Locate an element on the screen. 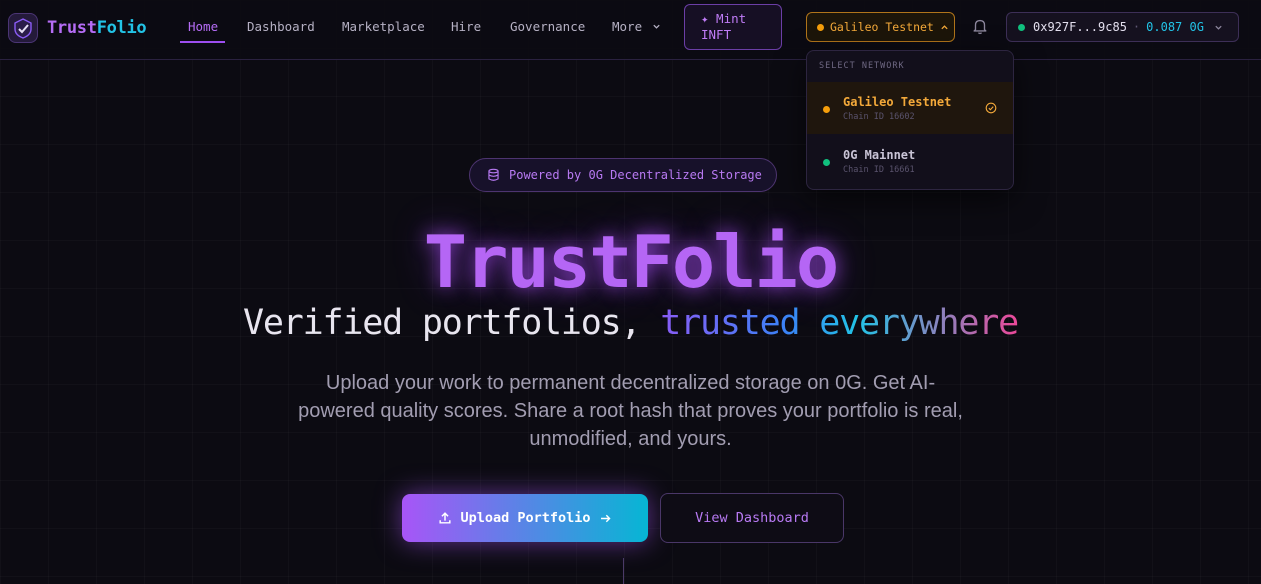 This screenshot has height=584, width=1261. nav-link-marketplace: Marketplace is located at coordinates (383, 26).